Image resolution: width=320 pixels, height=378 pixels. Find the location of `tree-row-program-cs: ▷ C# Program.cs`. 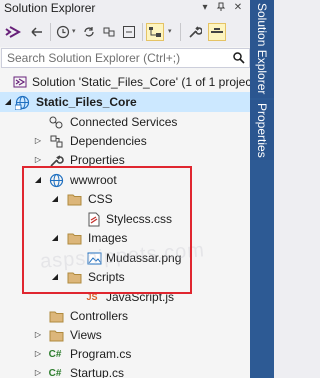

tree-row-program-cs: ▷ C# Program.cs is located at coordinates (125, 354).